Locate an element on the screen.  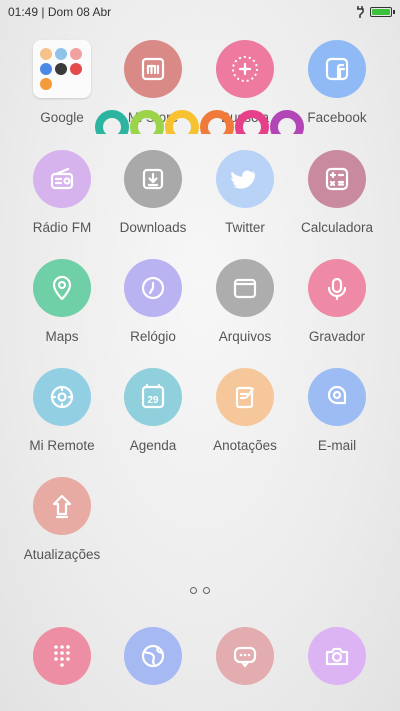
messages-icon is located at coordinates (245, 656).